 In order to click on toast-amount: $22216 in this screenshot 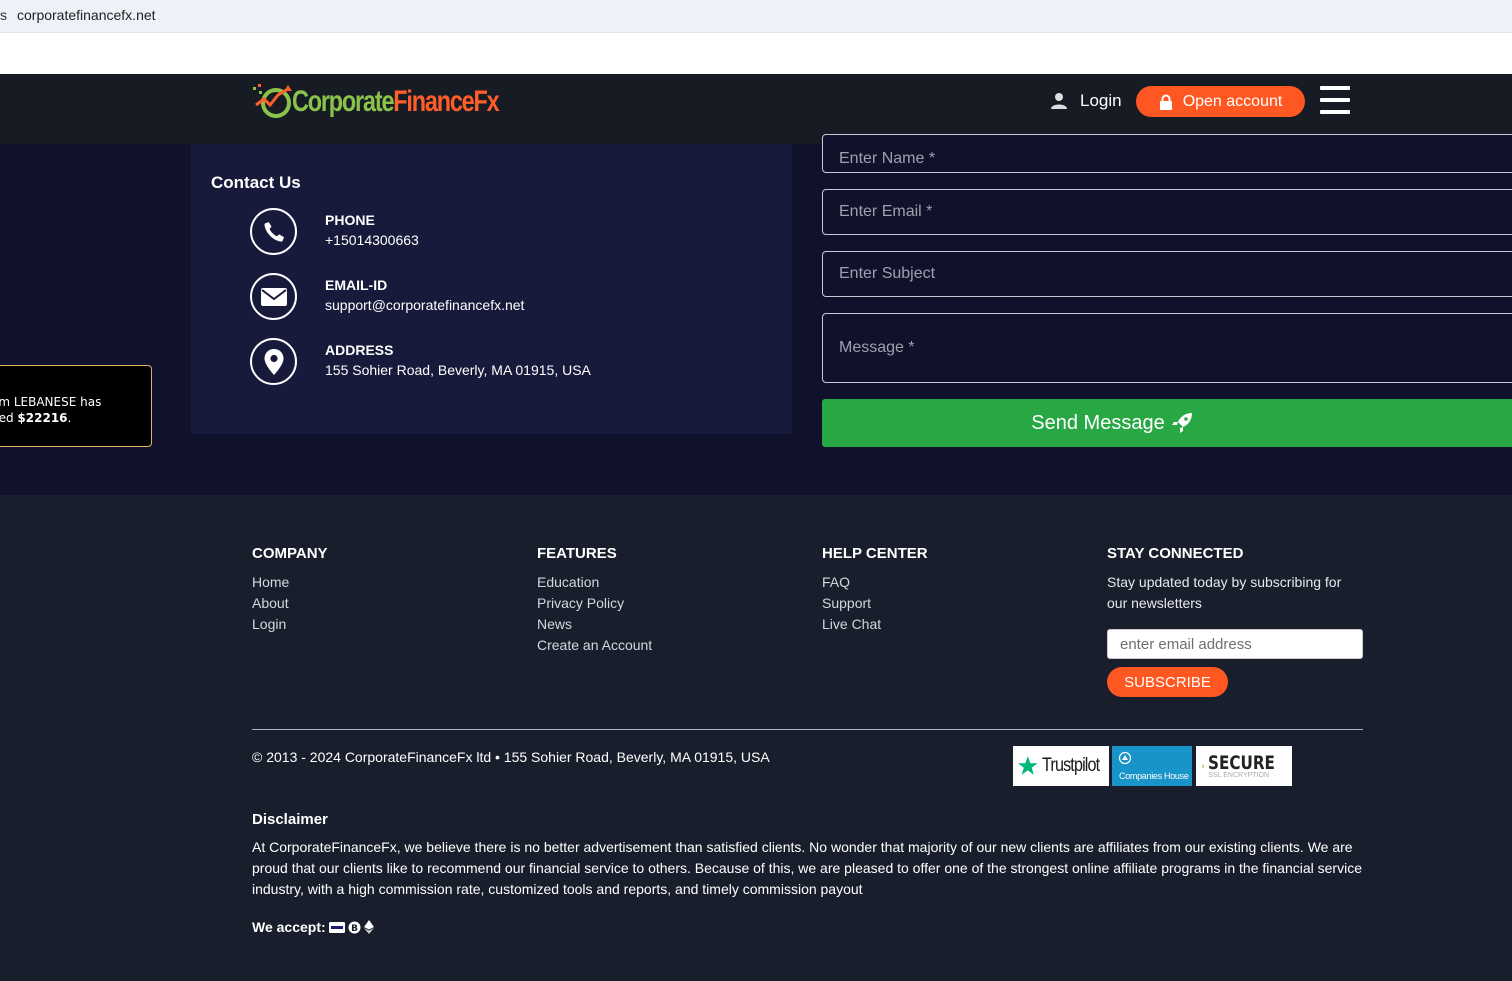, I will do `click(42, 418)`.